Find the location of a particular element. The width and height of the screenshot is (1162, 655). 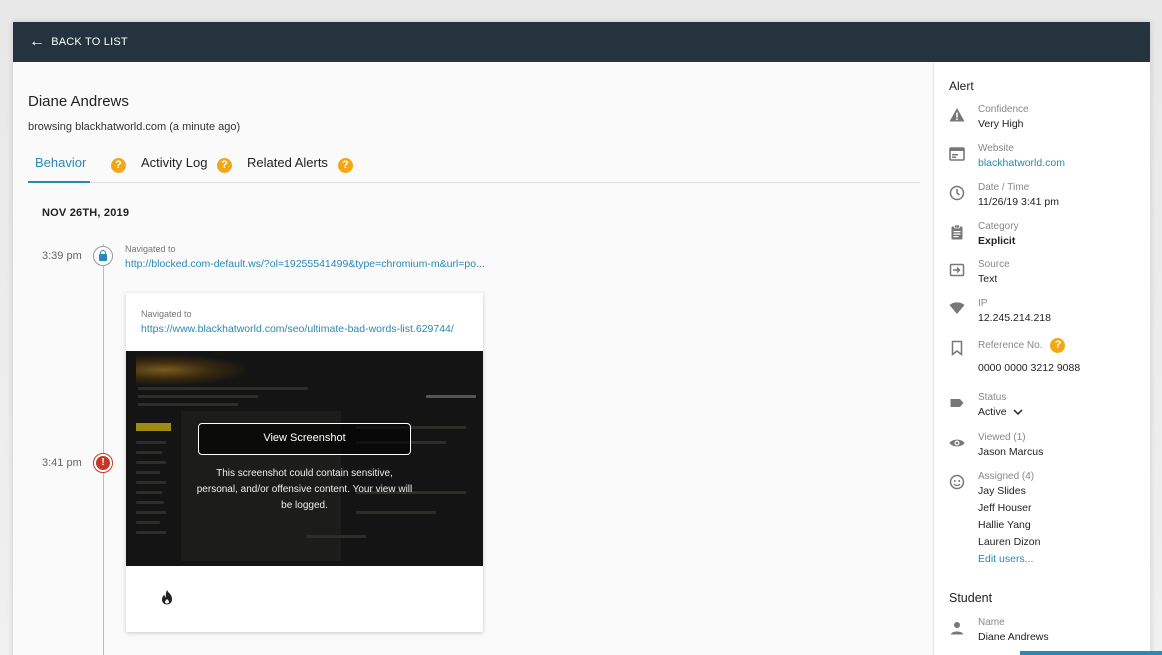

clipboard-icon is located at coordinates (957, 232).